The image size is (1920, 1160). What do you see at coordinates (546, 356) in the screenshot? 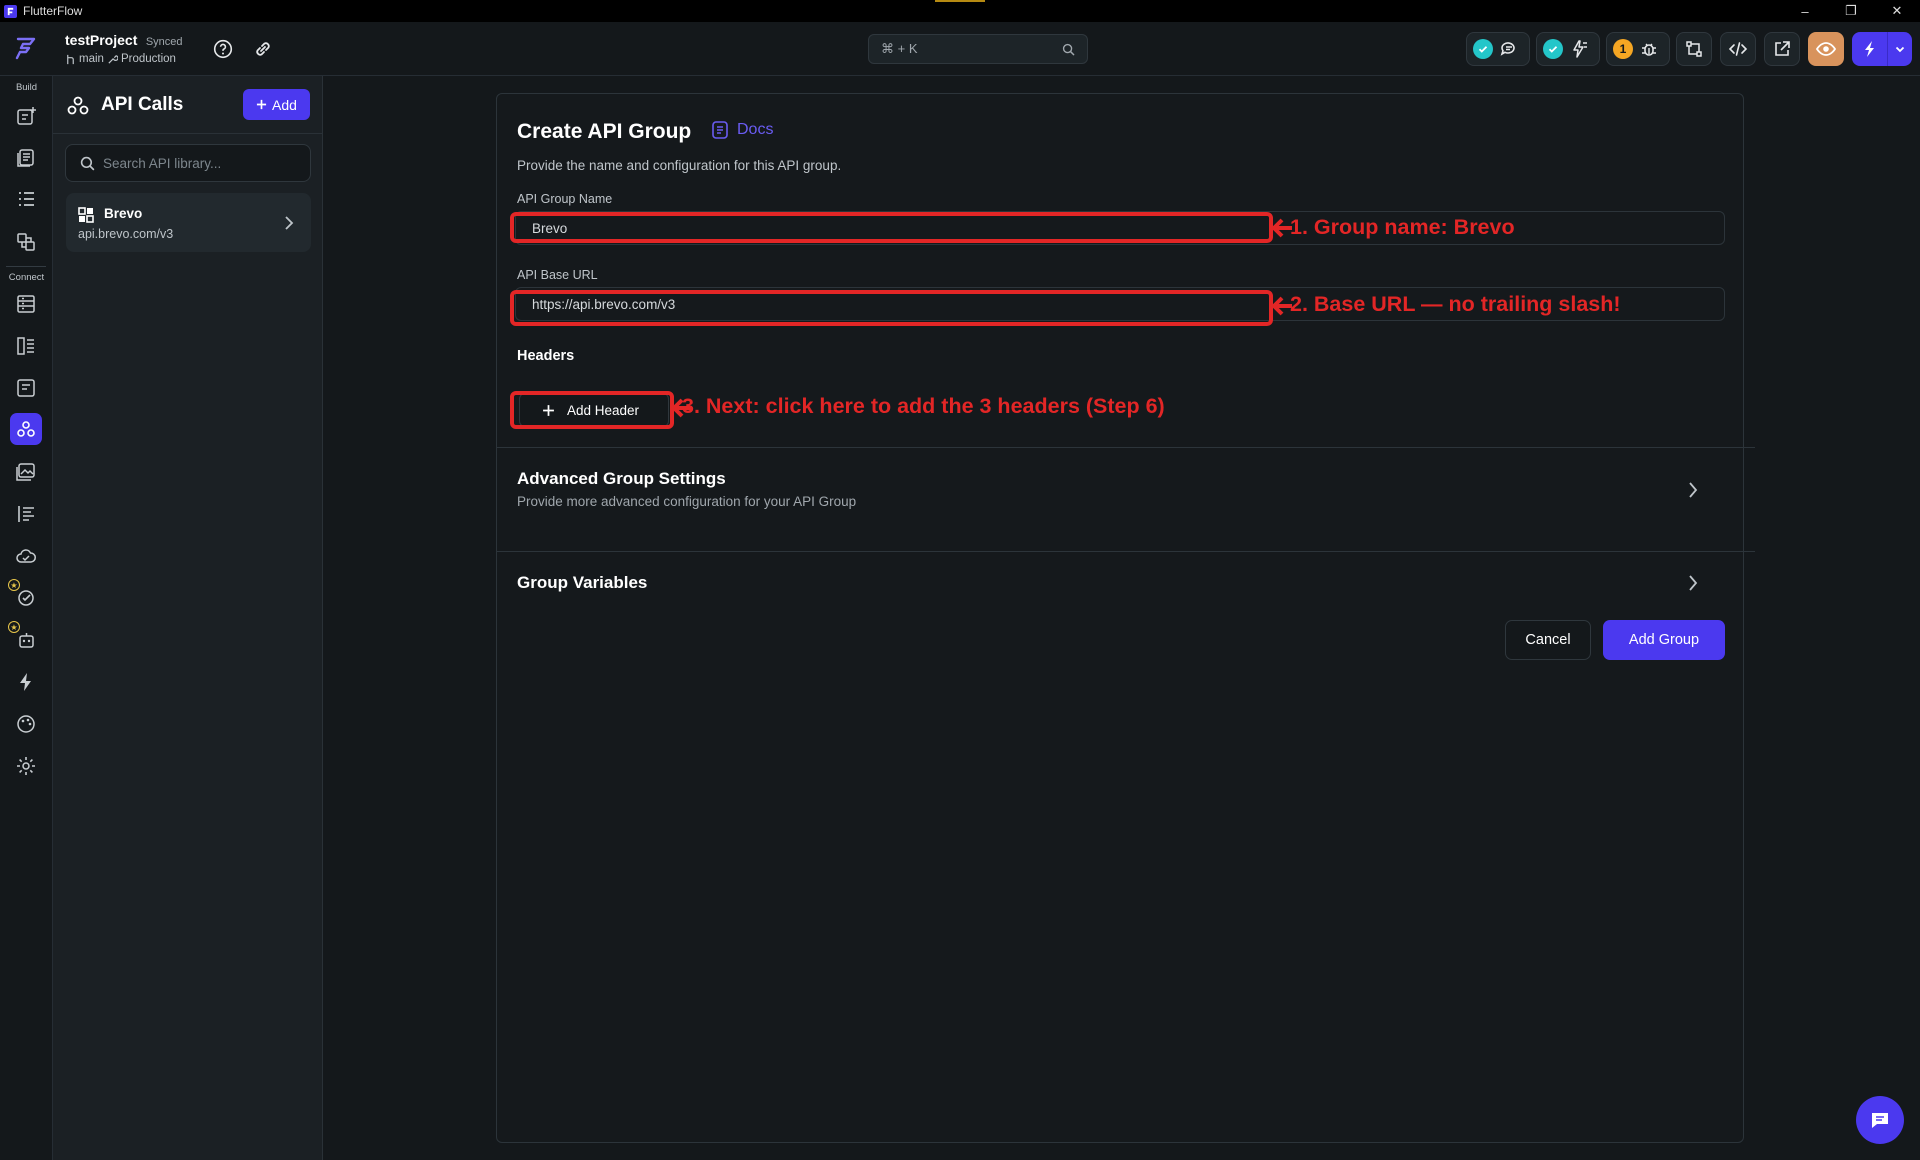
I see `headers-heading: Headers` at bounding box center [546, 356].